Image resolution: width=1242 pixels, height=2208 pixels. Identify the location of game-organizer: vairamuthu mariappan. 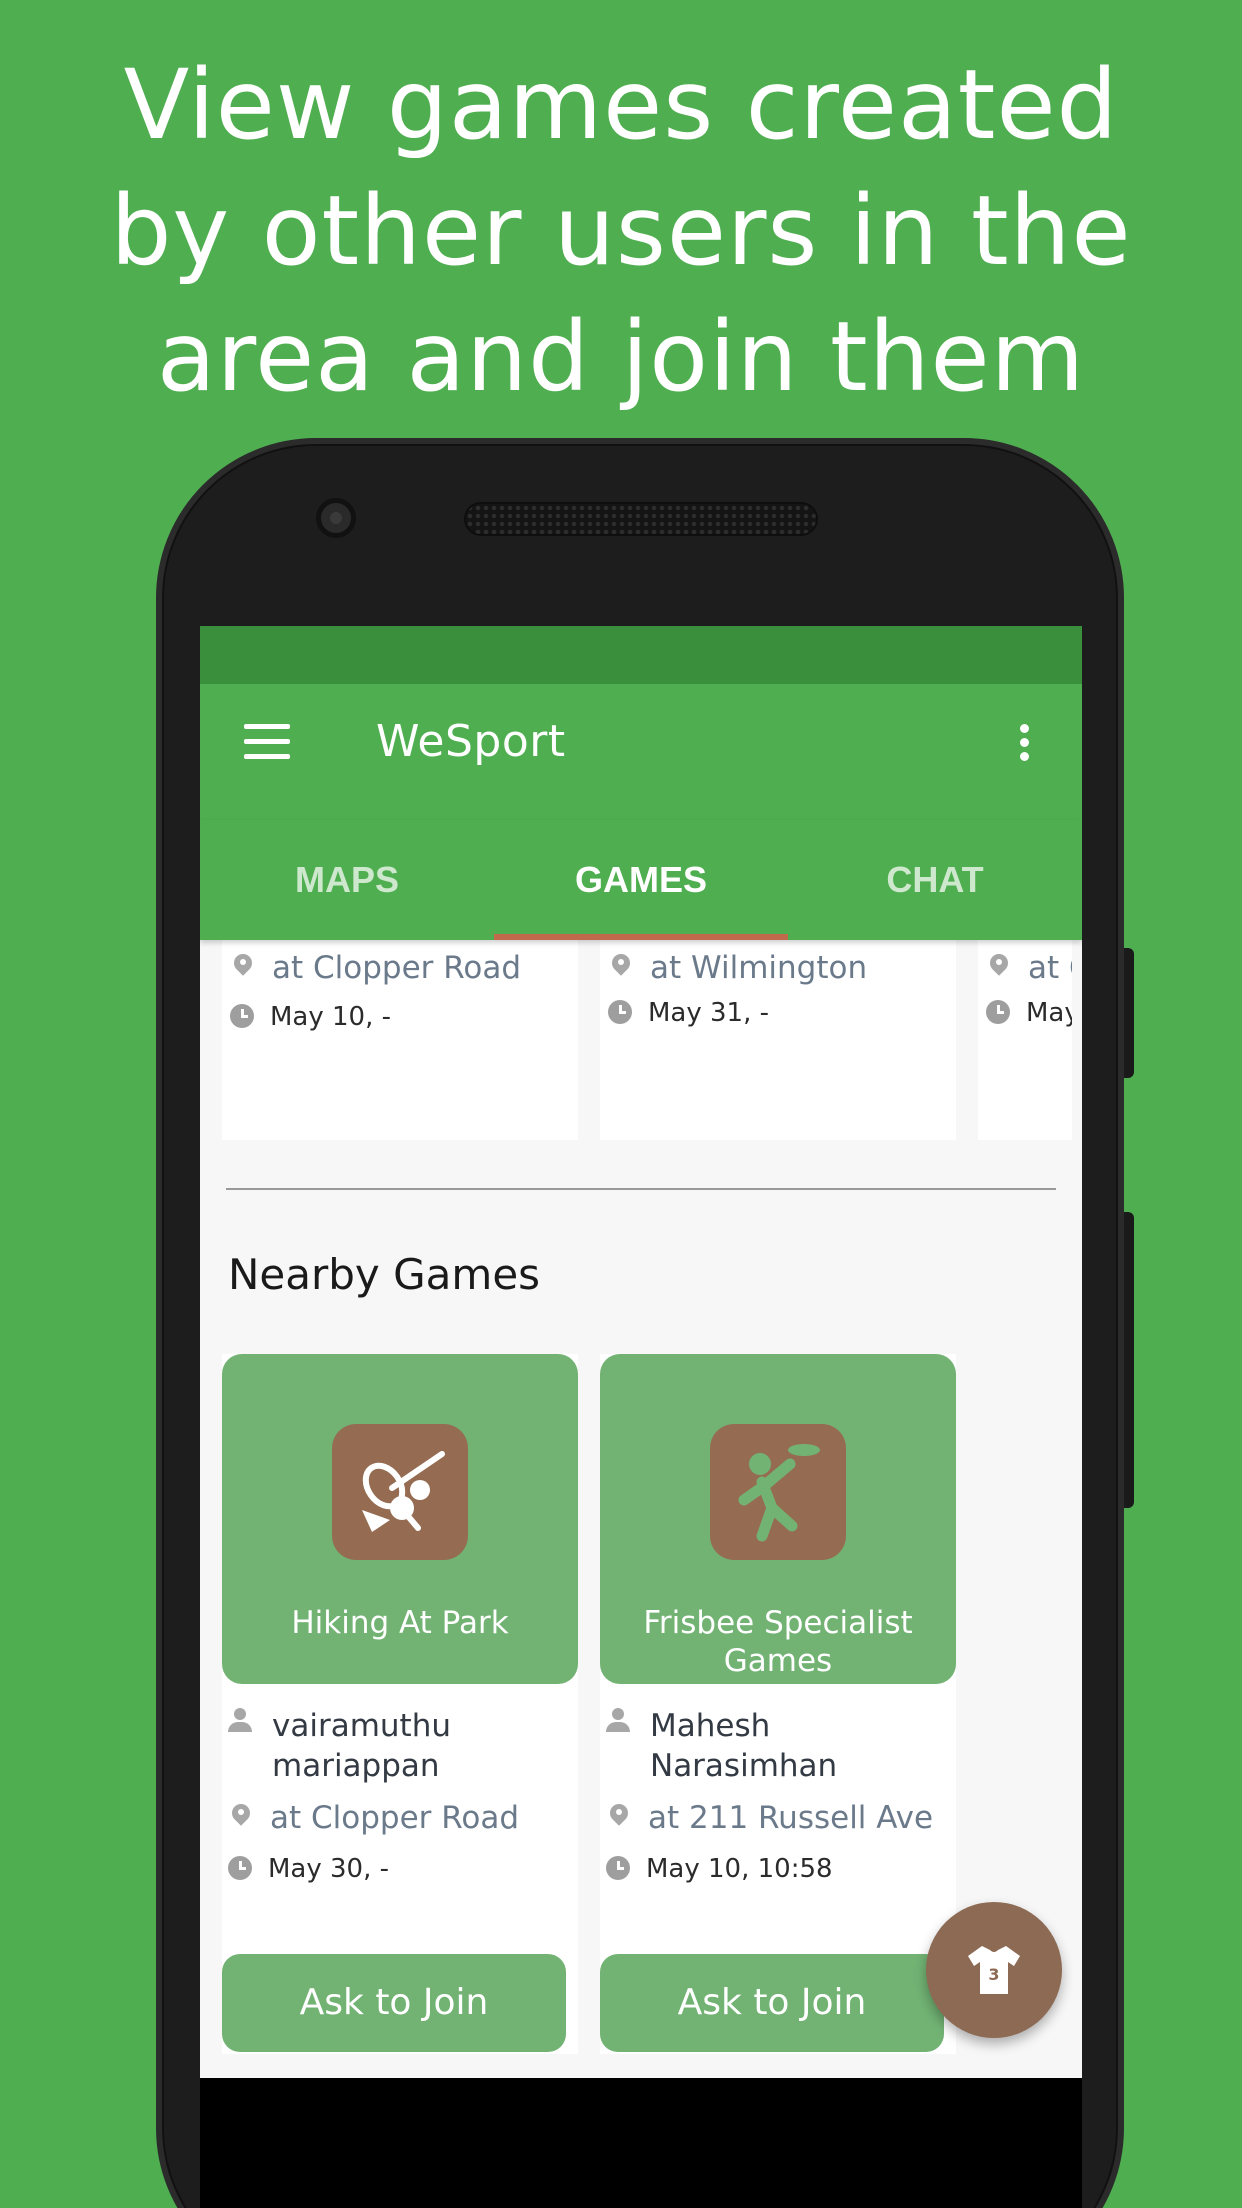
(361, 1746).